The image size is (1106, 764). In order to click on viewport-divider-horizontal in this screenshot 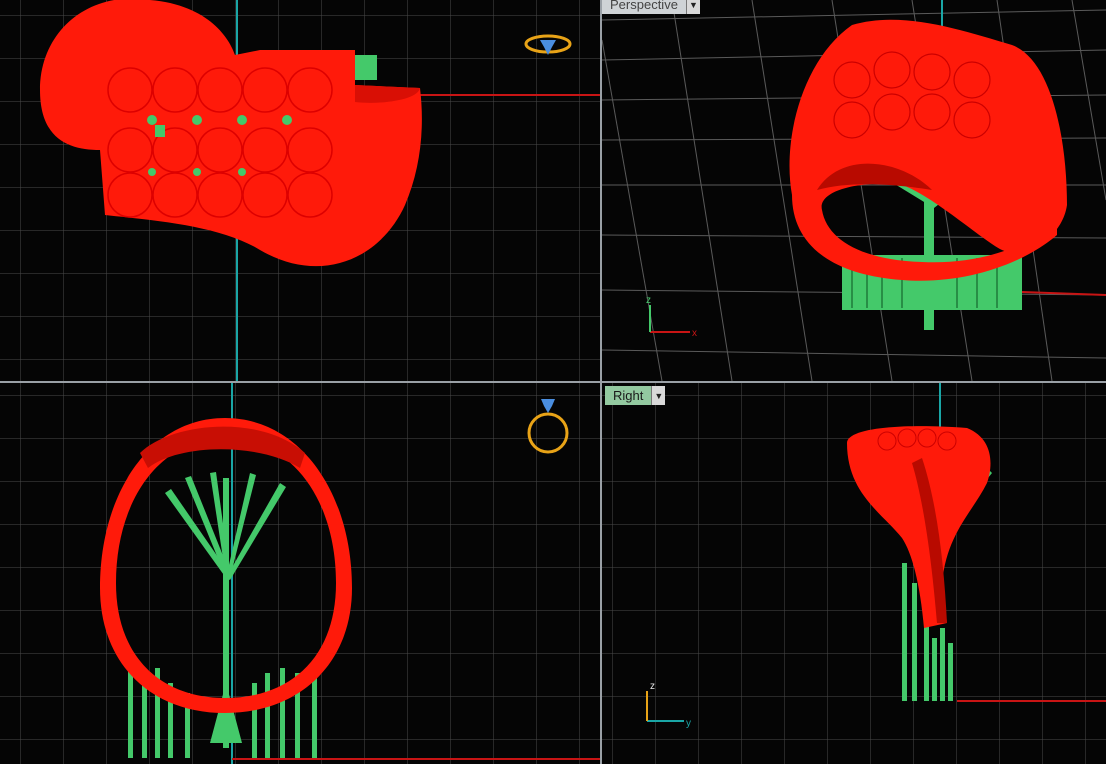, I will do `click(553, 382)`.